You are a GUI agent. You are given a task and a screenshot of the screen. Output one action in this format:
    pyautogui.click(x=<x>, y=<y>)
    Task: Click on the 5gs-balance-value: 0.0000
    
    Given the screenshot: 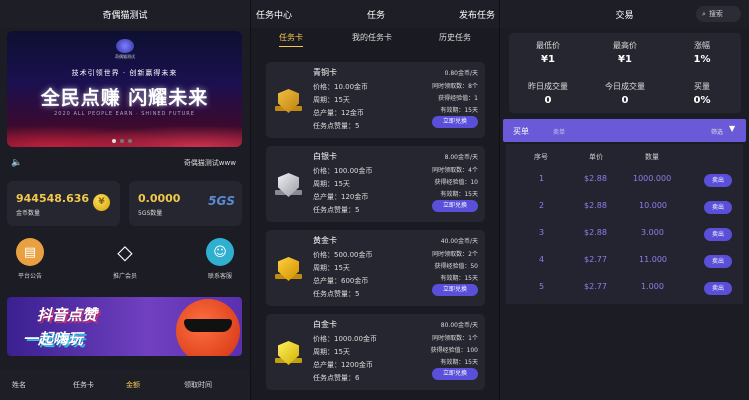 What is the action you would take?
    pyautogui.click(x=159, y=198)
    